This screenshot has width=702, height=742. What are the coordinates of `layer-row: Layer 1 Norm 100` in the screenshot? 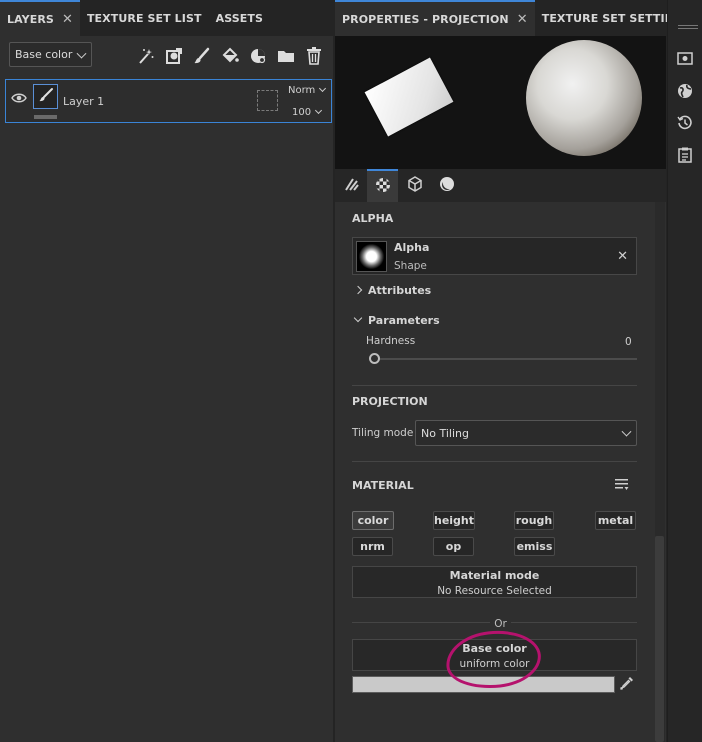 It's located at (168, 101).